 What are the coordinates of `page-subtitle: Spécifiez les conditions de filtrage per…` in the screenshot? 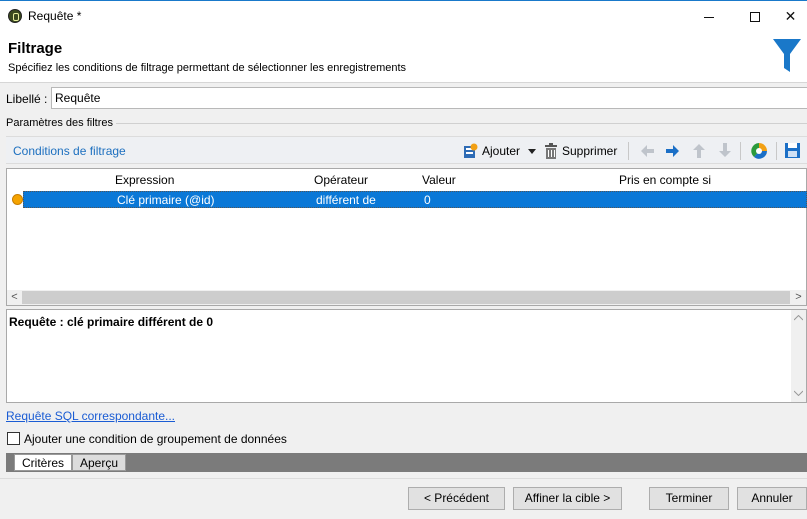 It's located at (207, 68).